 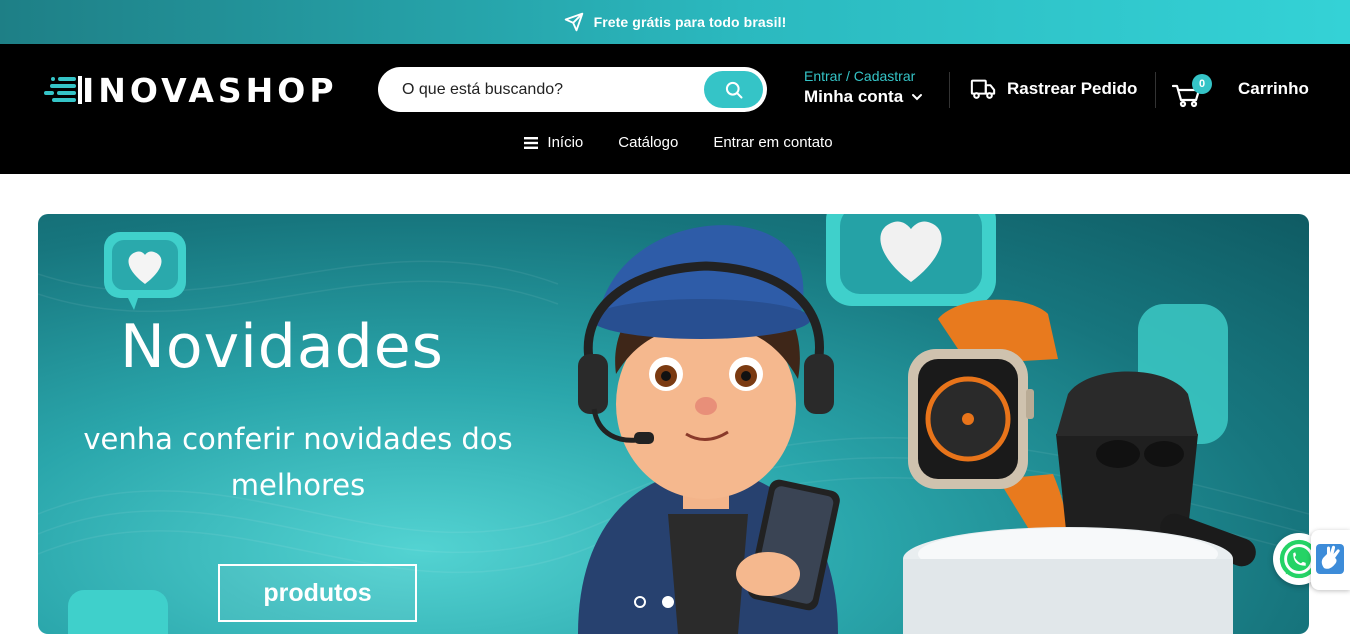 I want to click on nav-item-label: Catálogo, so click(x=648, y=142).